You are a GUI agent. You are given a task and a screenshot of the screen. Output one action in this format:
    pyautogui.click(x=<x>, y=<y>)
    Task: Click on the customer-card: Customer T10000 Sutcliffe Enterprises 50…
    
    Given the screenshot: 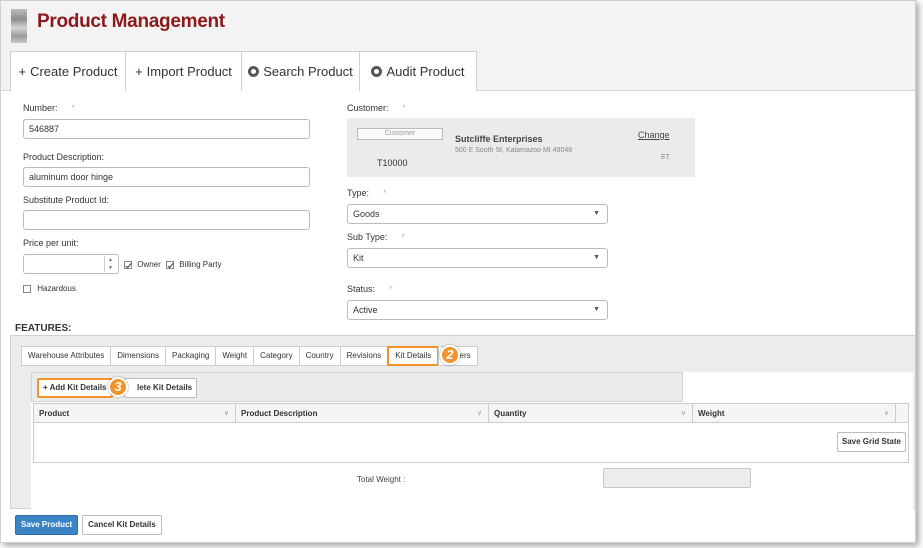 What is the action you would take?
    pyautogui.click(x=521, y=147)
    